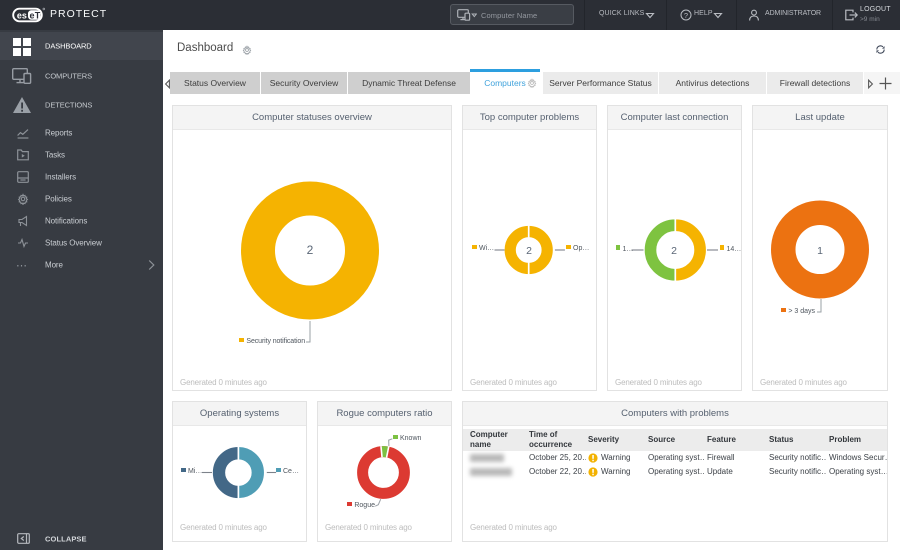 This screenshot has width=900, height=550. Describe the element at coordinates (38, 15) in the screenshot. I see `svg-text: T` at that location.